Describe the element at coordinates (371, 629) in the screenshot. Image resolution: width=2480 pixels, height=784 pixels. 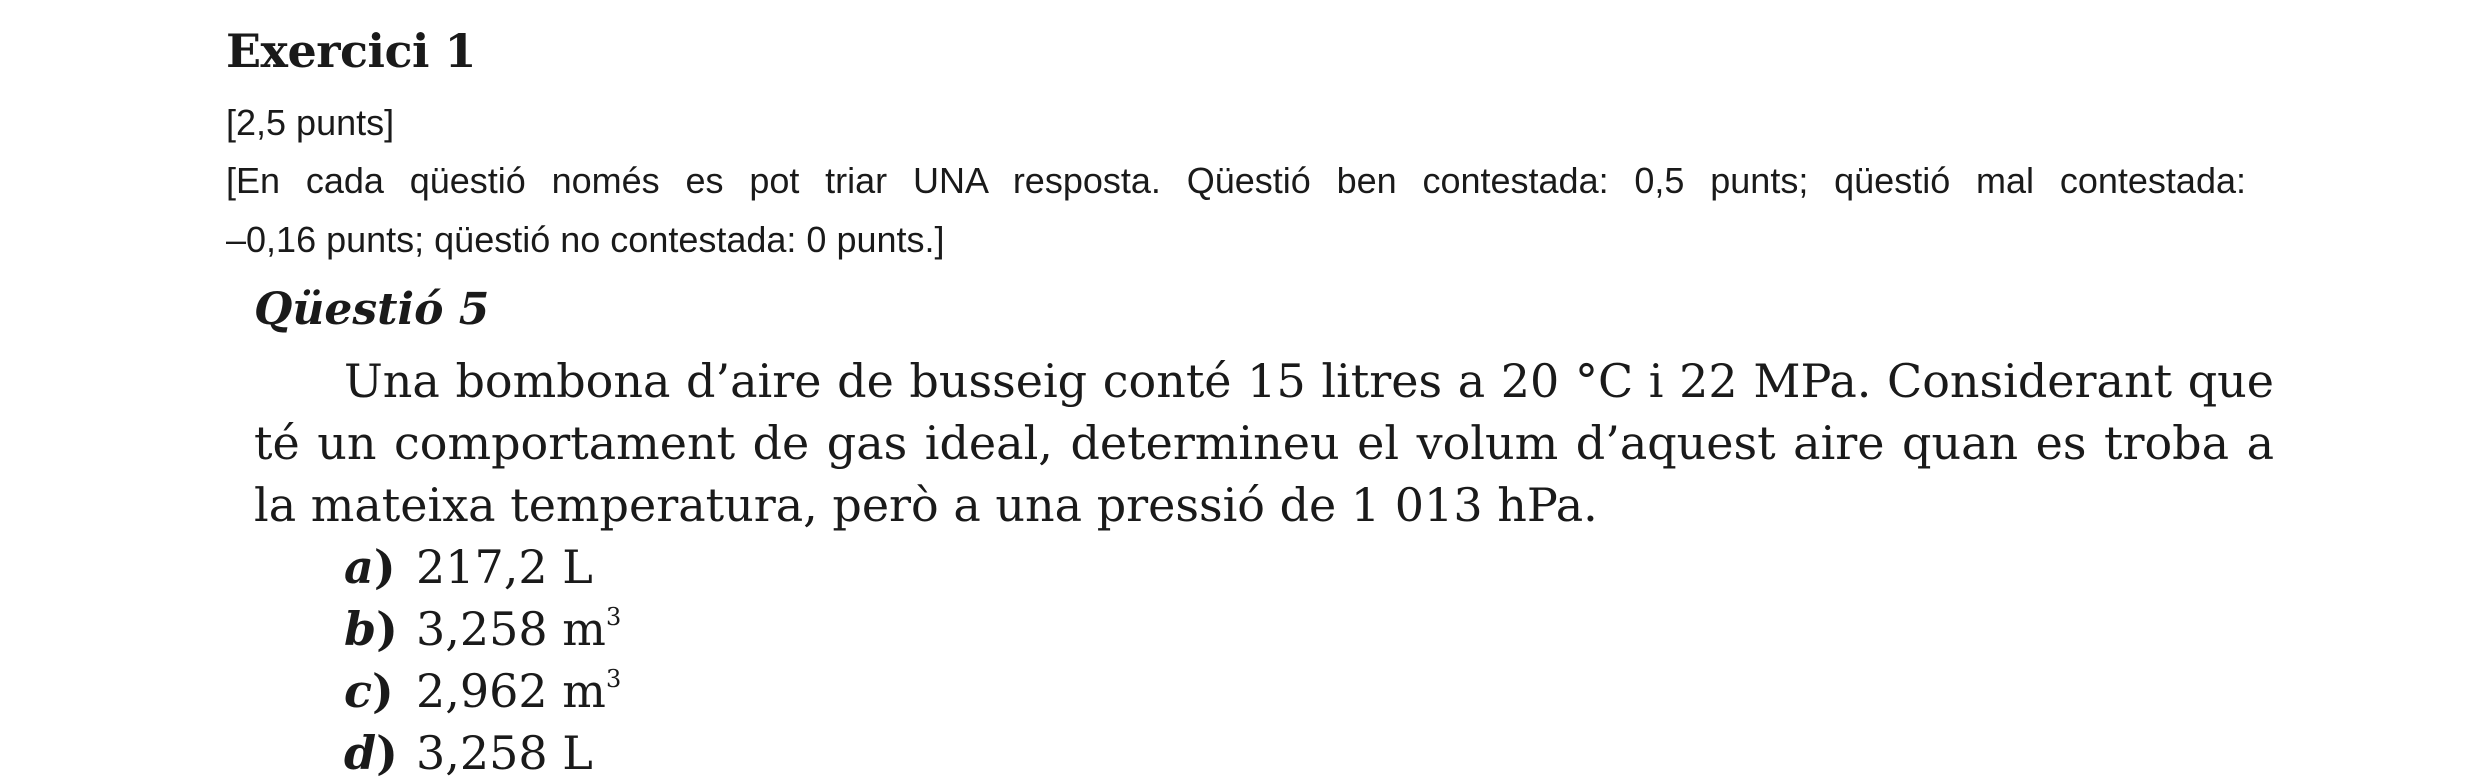
I see `option-letter: b)` at that location.